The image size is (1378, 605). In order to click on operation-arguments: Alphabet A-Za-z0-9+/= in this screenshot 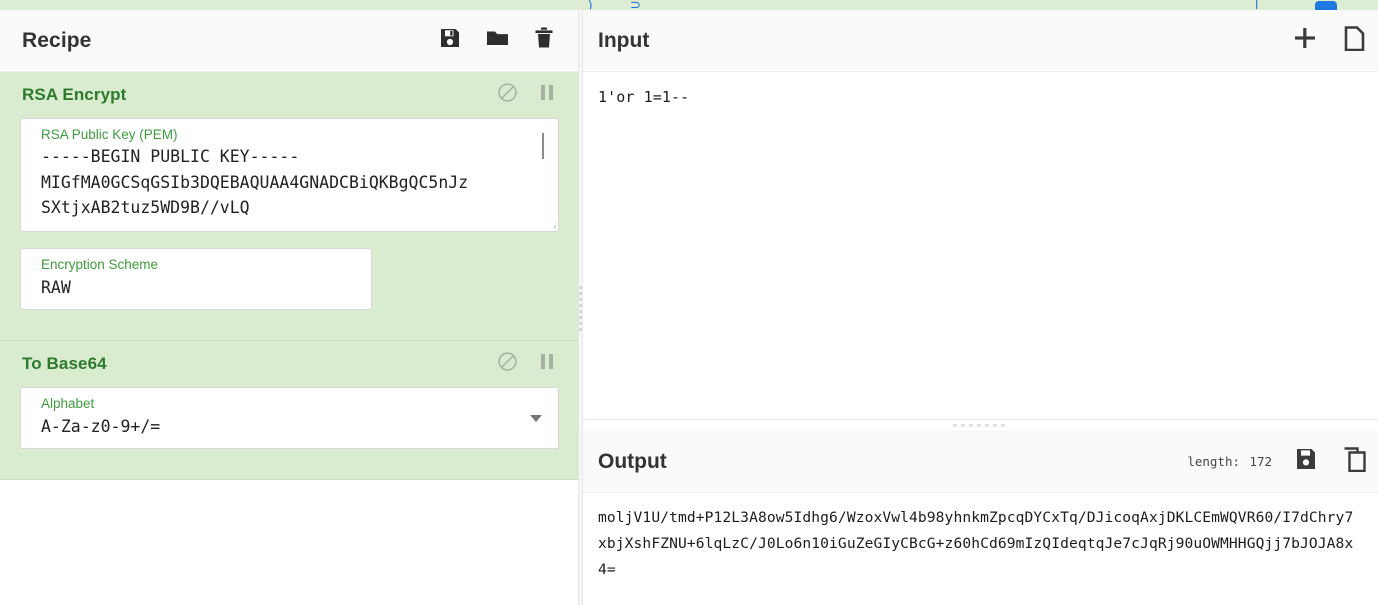, I will do `click(289, 418)`.